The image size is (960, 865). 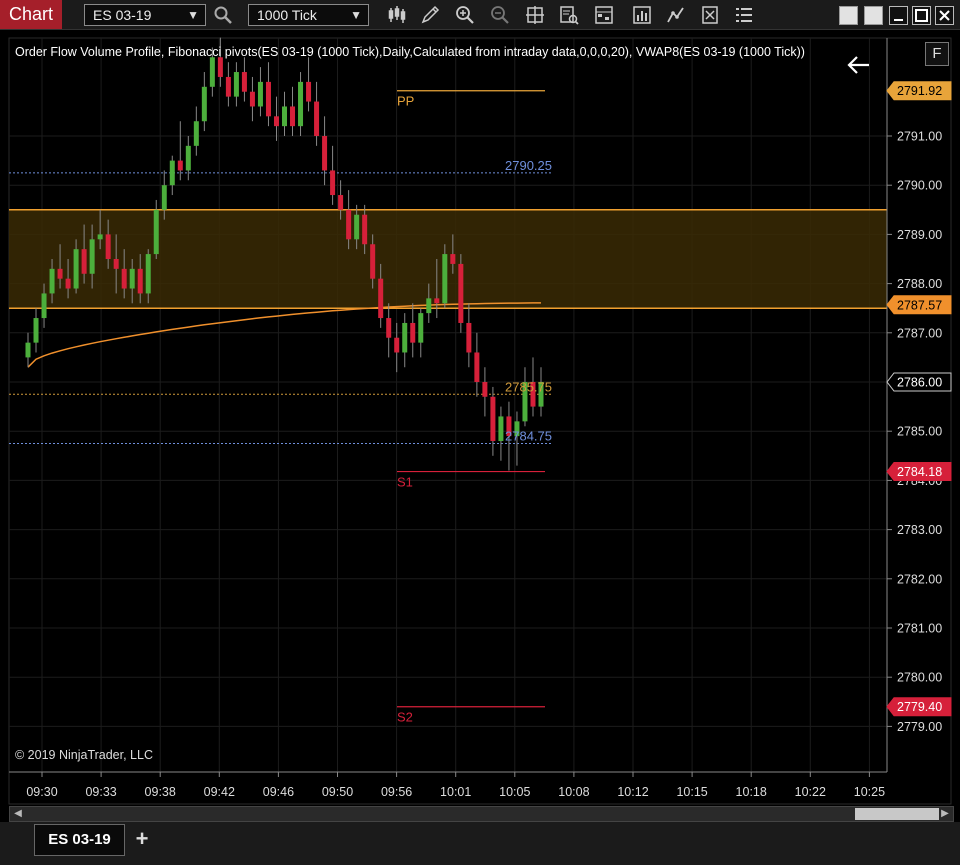 I want to click on add-tab-button: +, so click(x=142, y=840).